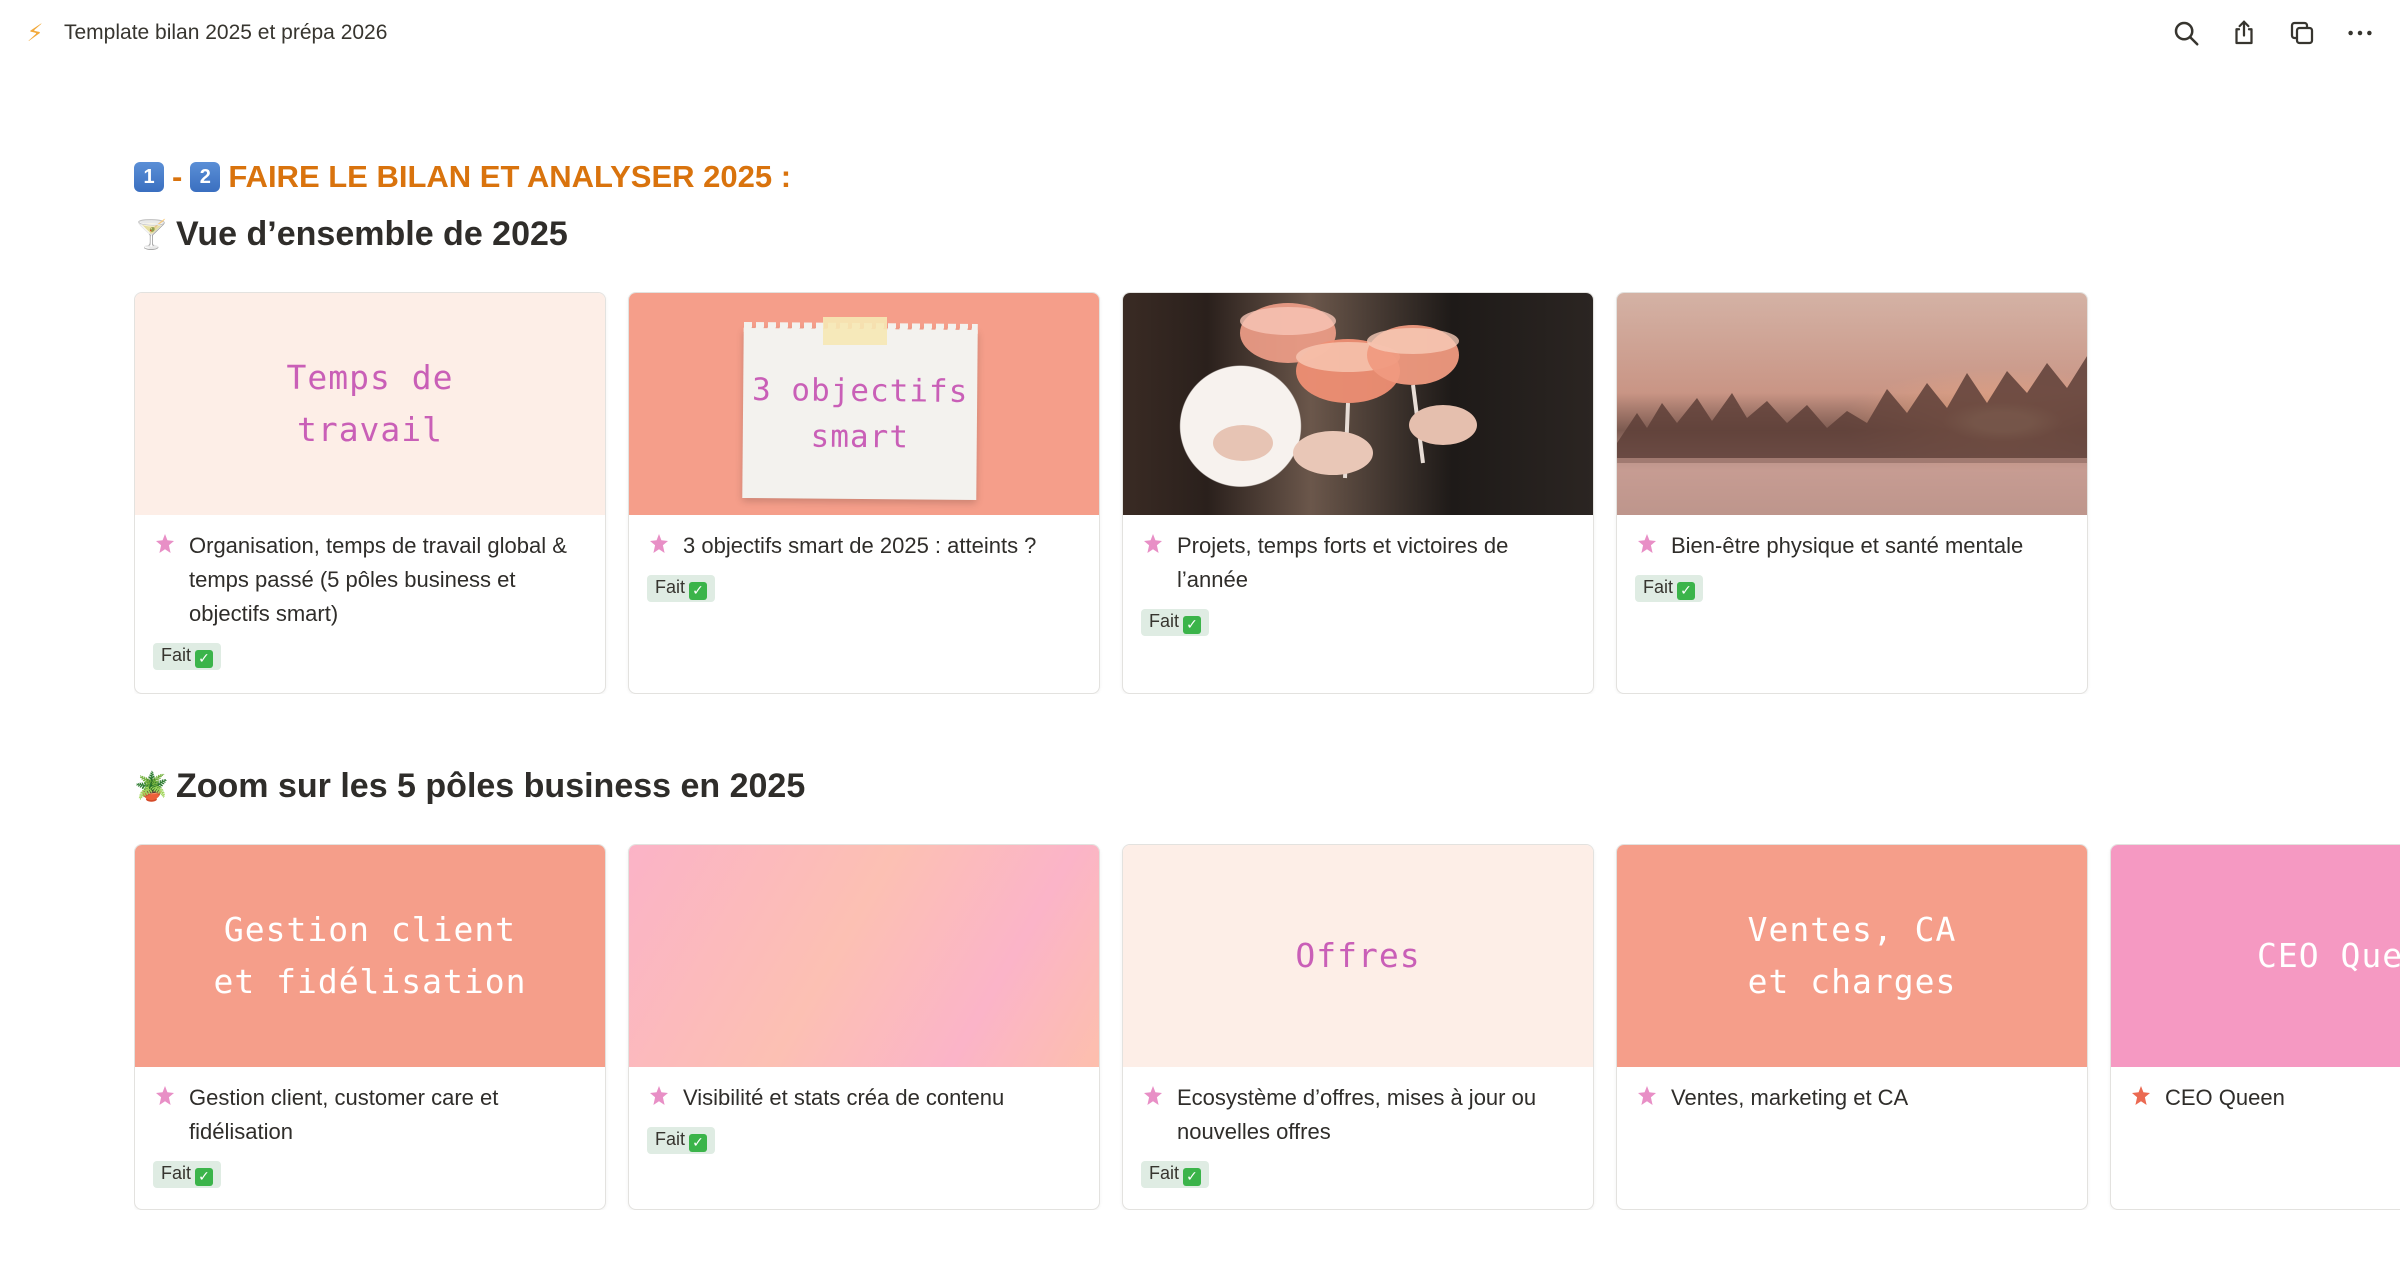 Image resolution: width=2400 pixels, height=1288 pixels. What do you see at coordinates (151, 786) in the screenshot?
I see `potted-plant-icon: 🪴` at bounding box center [151, 786].